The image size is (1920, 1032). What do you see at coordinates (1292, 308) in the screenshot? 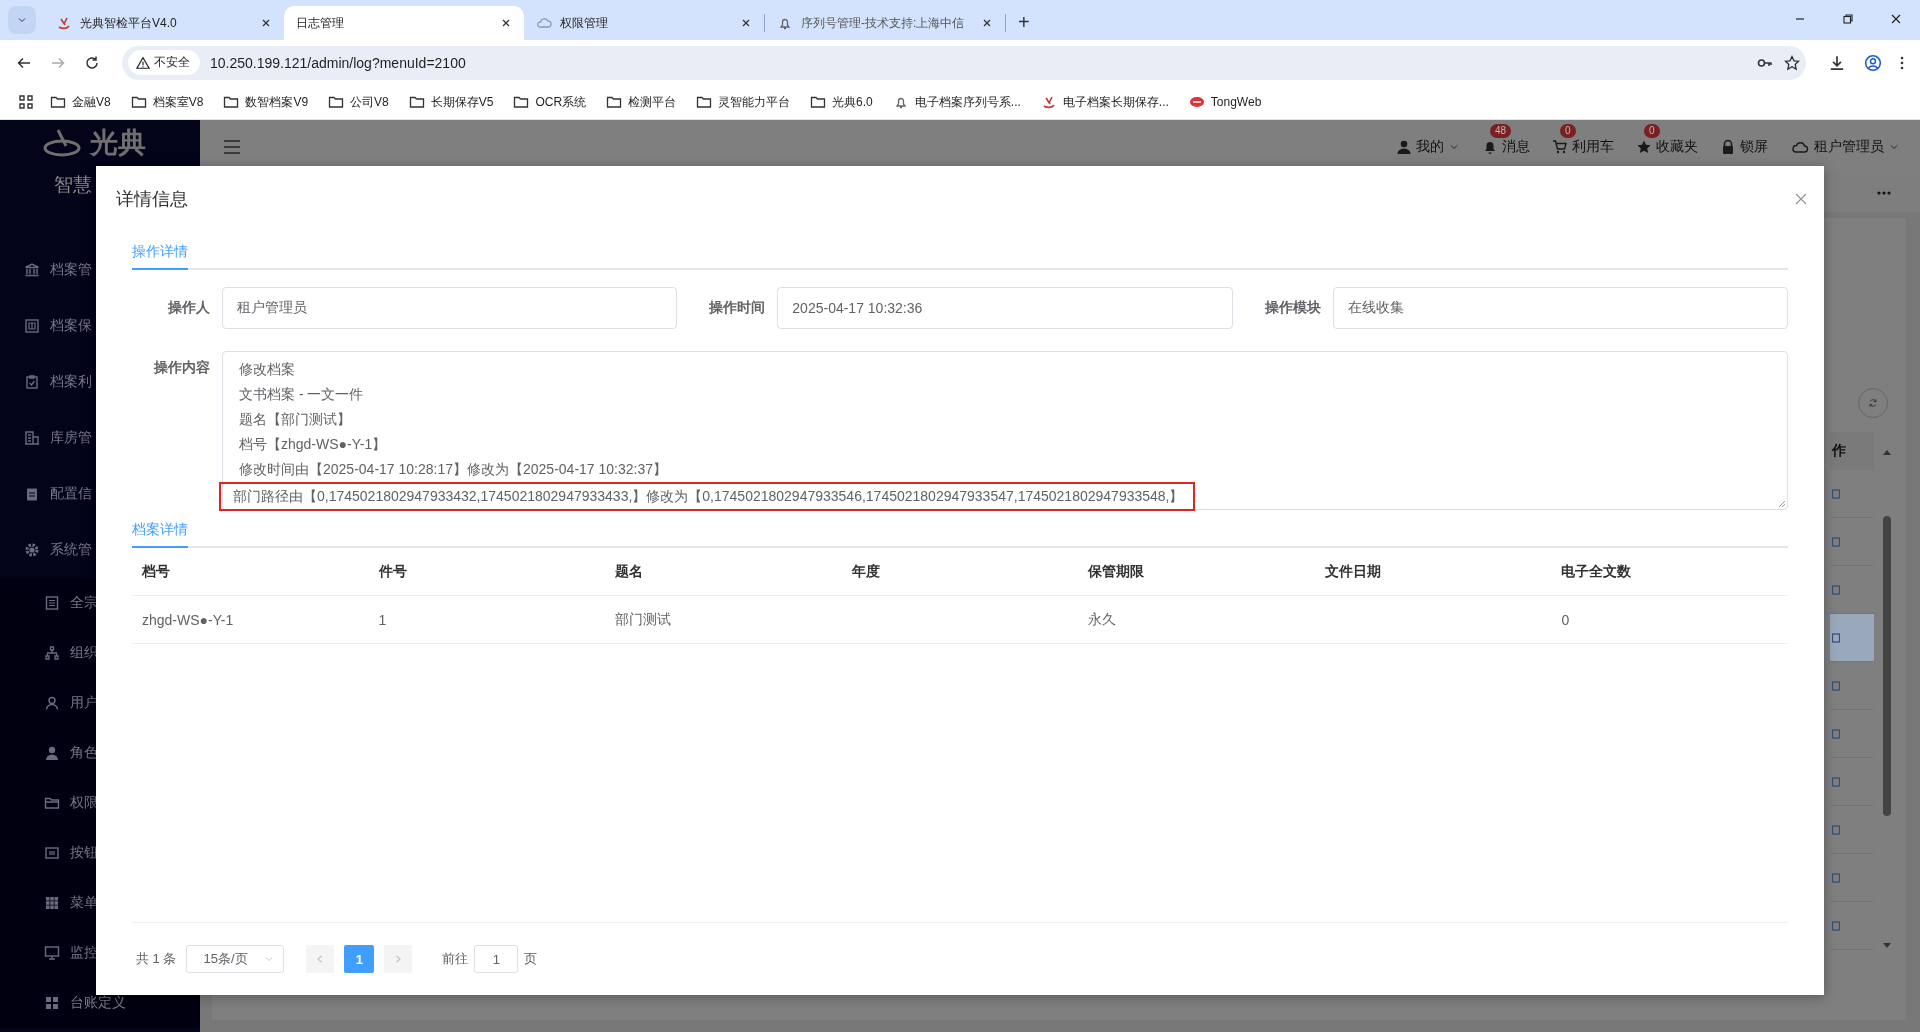
I see `field-label: 操作模块` at bounding box center [1292, 308].